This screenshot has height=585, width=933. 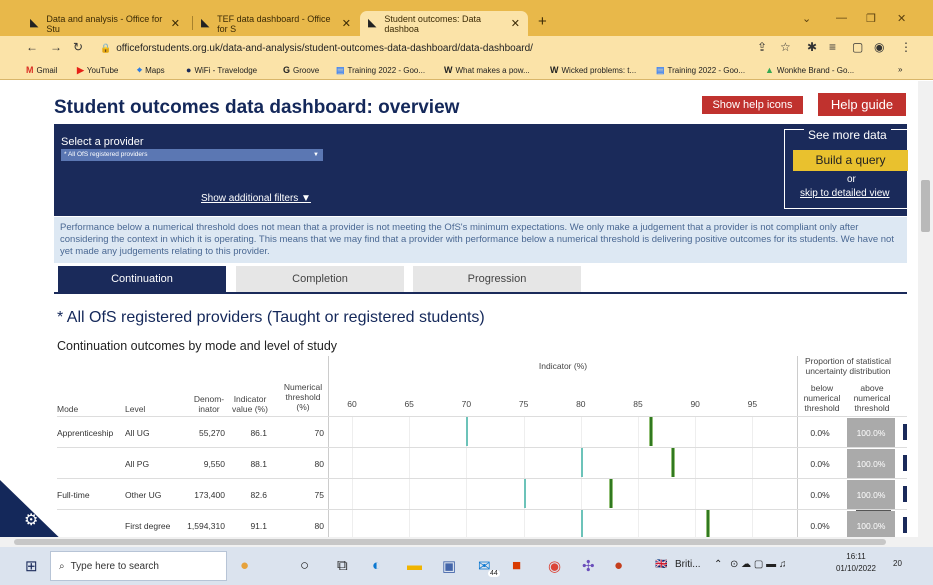 I want to click on header-above-threshold: above numerical threshold, so click(x=872, y=398).